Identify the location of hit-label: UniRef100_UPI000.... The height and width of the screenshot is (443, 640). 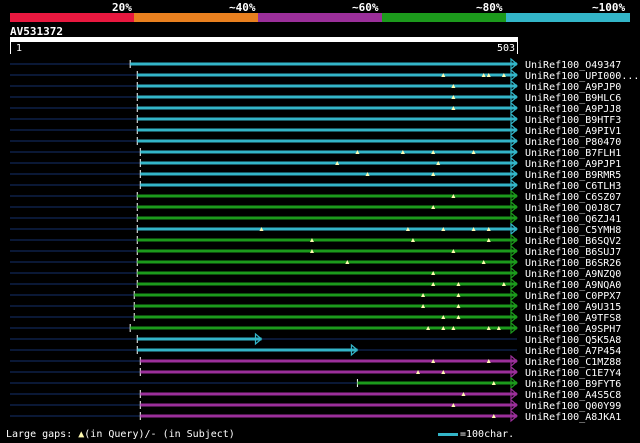
(582, 76).